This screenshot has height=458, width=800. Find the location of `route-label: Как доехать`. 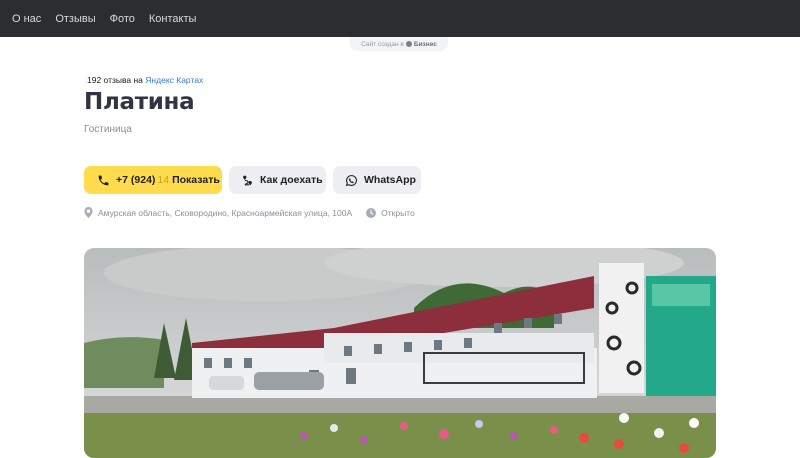

route-label: Как доехать is located at coordinates (291, 180).